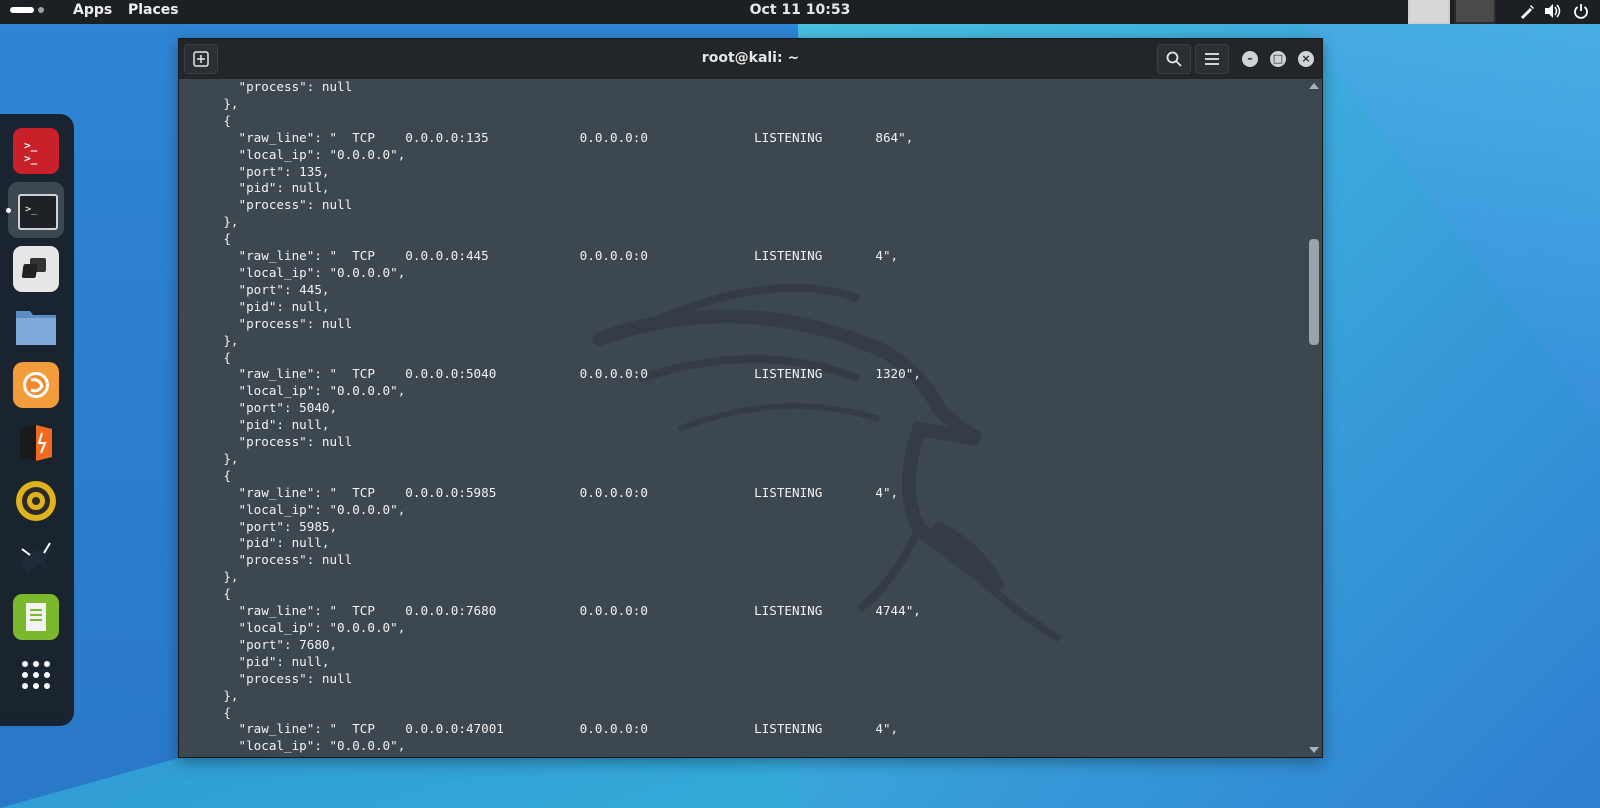 The image size is (1600, 808). I want to click on scrollbar-thumb, so click(1314, 292).